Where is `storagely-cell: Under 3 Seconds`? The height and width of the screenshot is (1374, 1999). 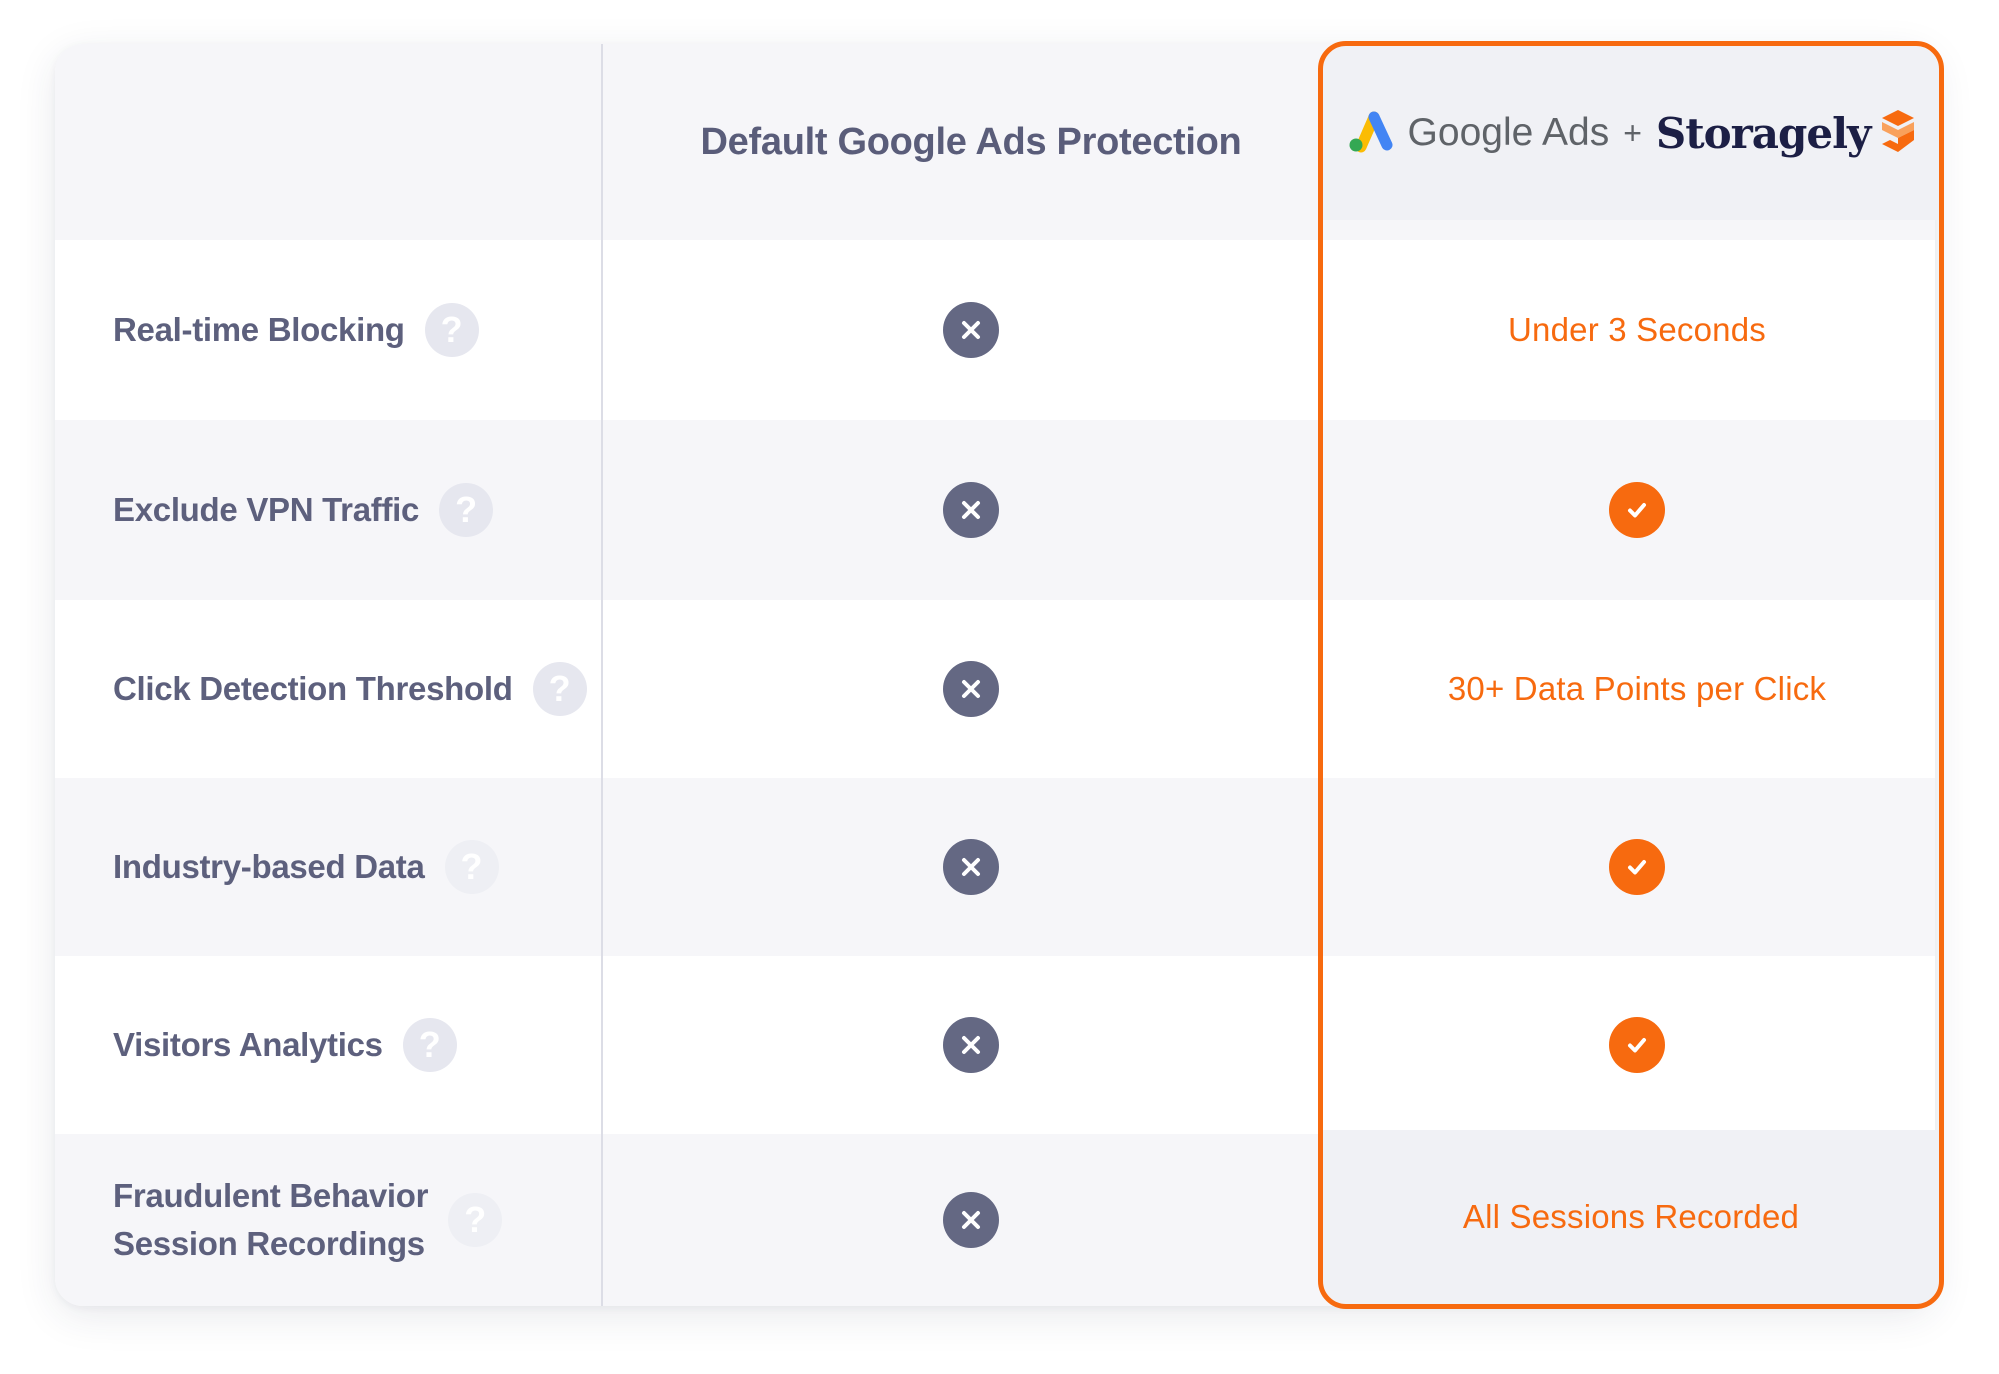 storagely-cell: Under 3 Seconds is located at coordinates (1637, 330).